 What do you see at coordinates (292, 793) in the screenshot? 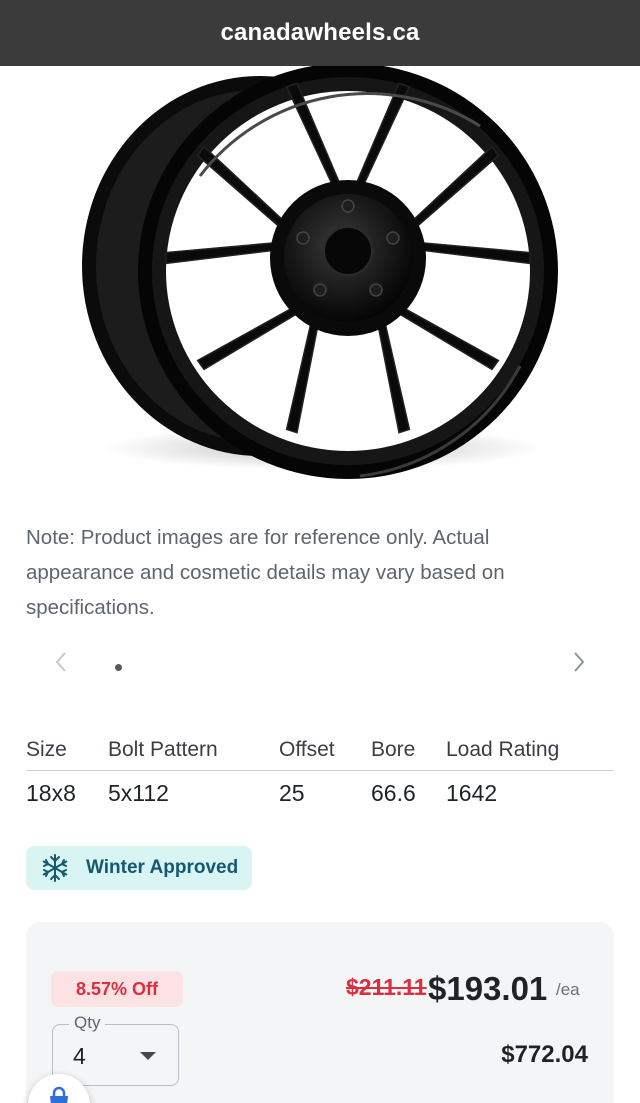
I see `spec-value-offset: 25` at bounding box center [292, 793].